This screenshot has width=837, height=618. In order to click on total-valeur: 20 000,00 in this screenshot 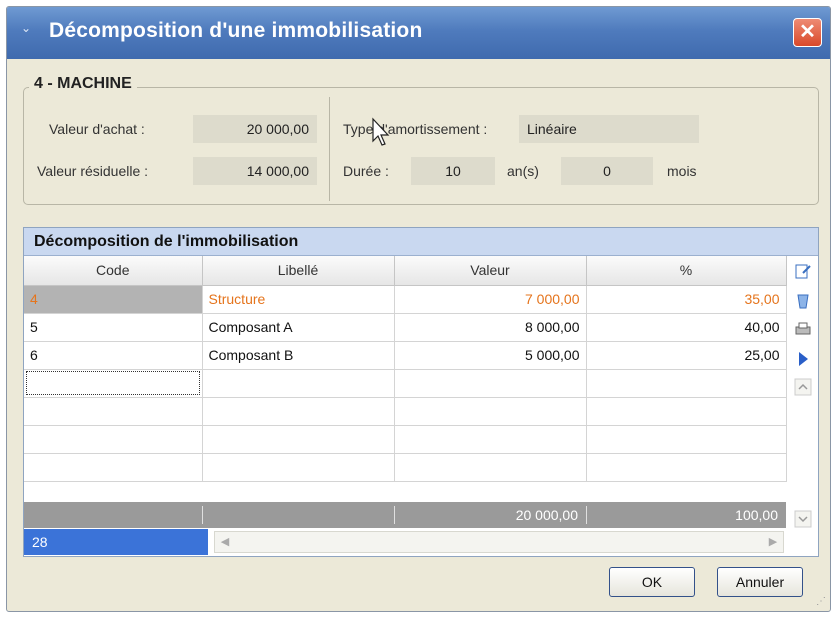, I will do `click(546, 515)`.